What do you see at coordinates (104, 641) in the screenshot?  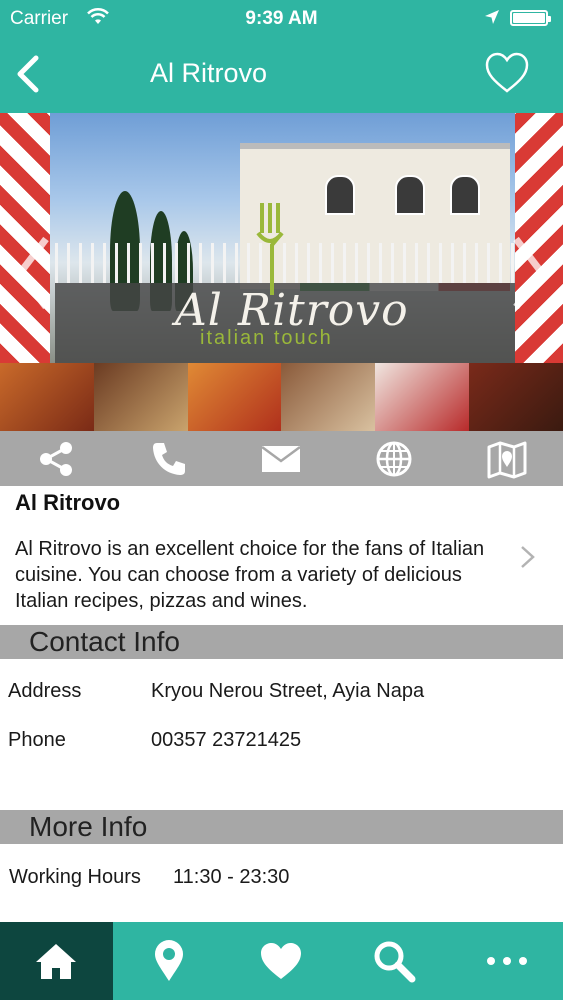 I see `contact-info-heading: Contact Info` at bounding box center [104, 641].